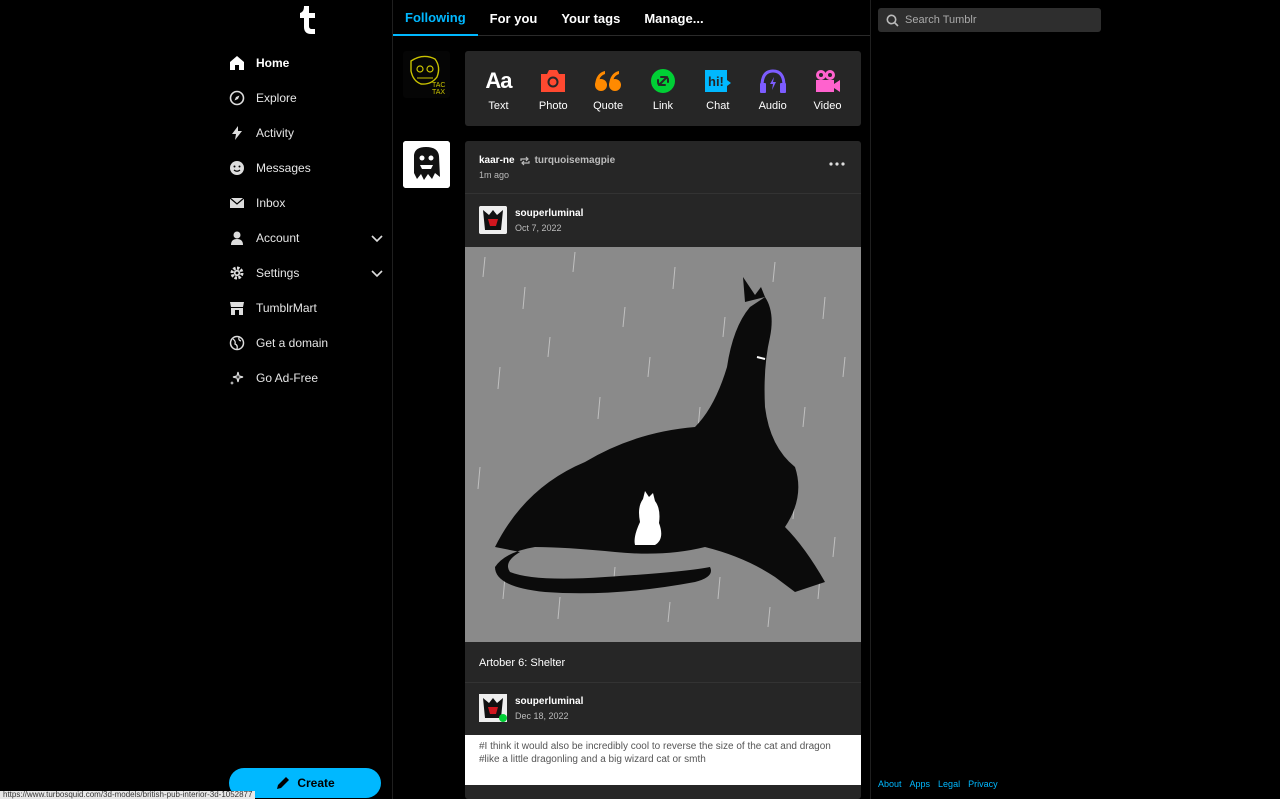 The image size is (1280, 799). Describe the element at coordinates (920, 784) in the screenshot. I see `footer-link-apps: Apps` at that location.